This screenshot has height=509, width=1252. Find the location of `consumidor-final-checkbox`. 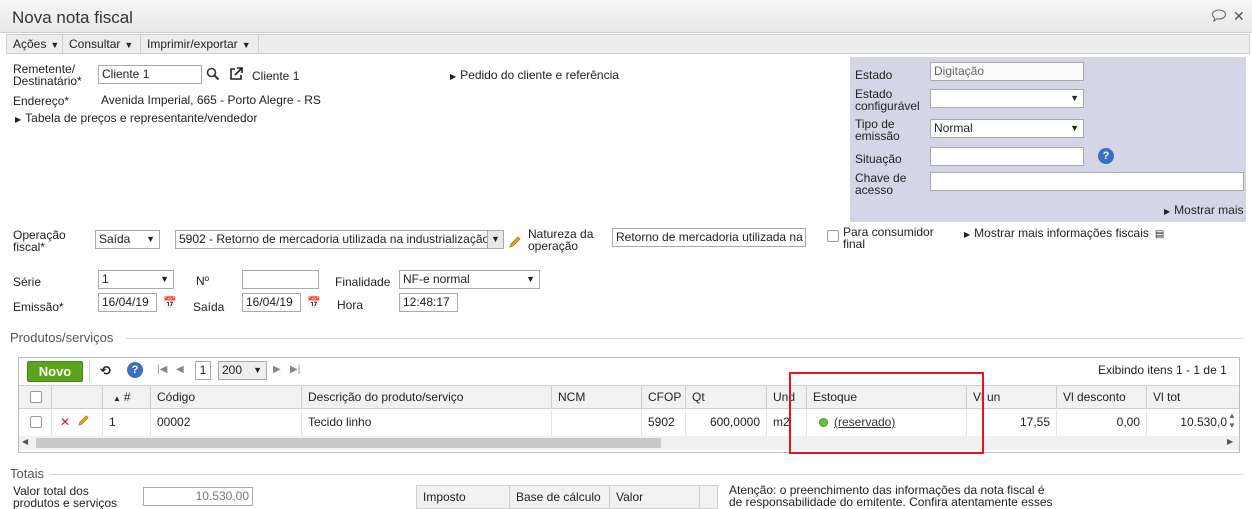

consumidor-final-checkbox is located at coordinates (833, 236).